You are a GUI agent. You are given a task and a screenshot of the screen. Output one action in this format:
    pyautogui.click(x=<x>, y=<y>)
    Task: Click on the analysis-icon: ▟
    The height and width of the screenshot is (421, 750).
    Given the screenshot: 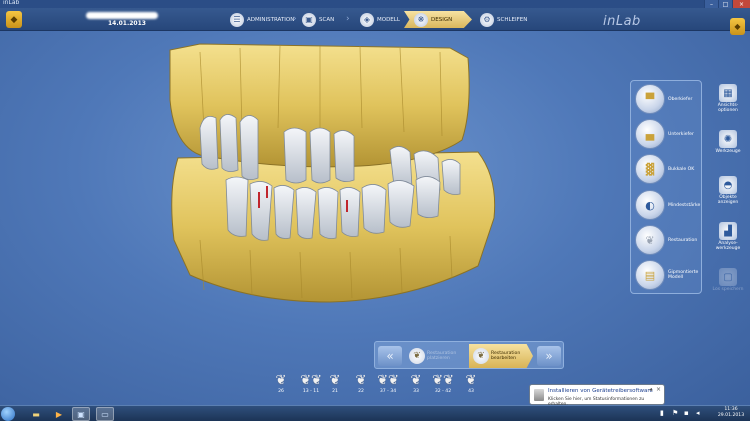 What is the action you would take?
    pyautogui.click(x=728, y=231)
    